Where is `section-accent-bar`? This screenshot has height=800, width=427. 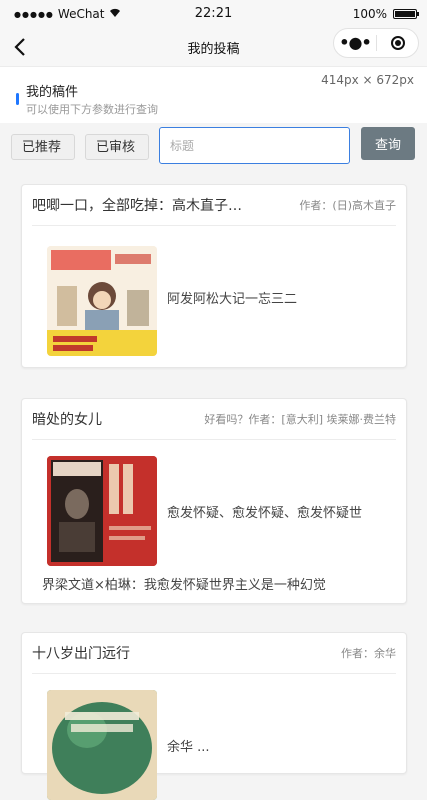
section-accent-bar is located at coordinates (17, 99).